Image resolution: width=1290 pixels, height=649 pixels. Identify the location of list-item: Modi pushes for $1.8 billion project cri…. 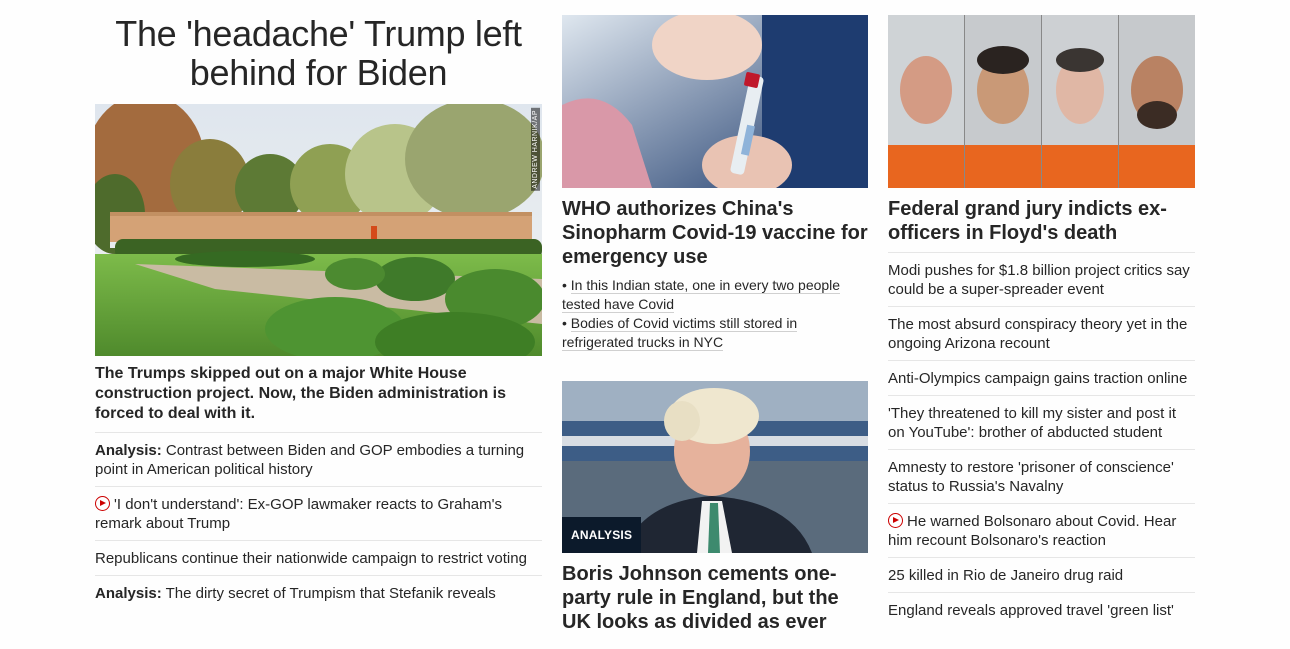
(1041, 280).